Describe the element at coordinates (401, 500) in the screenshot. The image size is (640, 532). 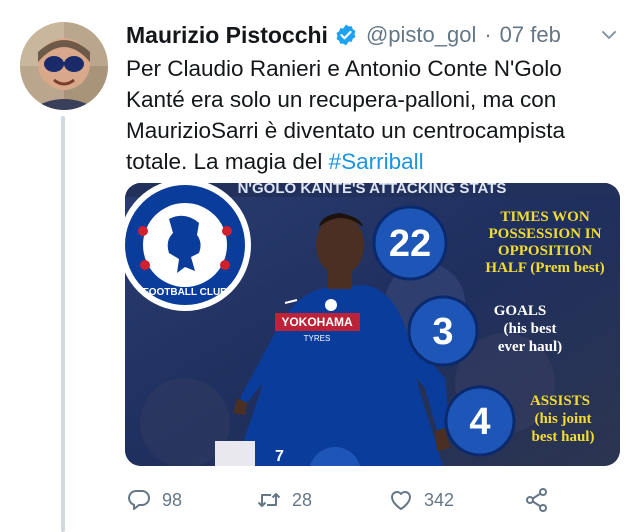
I see `like-icon` at that location.